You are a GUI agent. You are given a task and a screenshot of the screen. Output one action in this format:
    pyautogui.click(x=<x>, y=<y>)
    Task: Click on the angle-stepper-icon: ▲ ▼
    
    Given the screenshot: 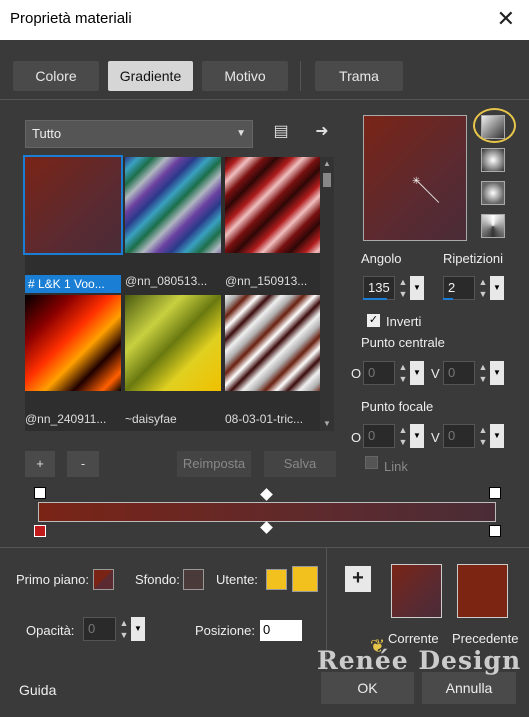 What is the action you would take?
    pyautogui.click(x=403, y=288)
    